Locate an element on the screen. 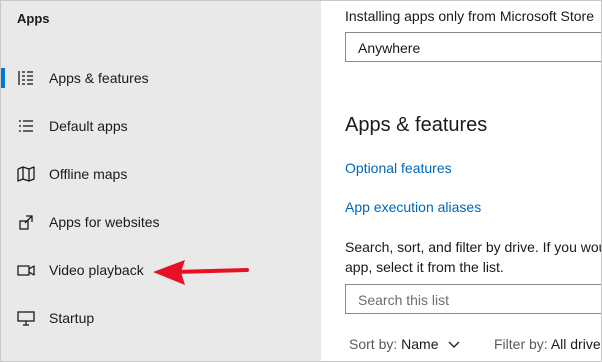 The width and height of the screenshot is (602, 362). search-description-line-2: app, select it from the list. is located at coordinates (424, 267).